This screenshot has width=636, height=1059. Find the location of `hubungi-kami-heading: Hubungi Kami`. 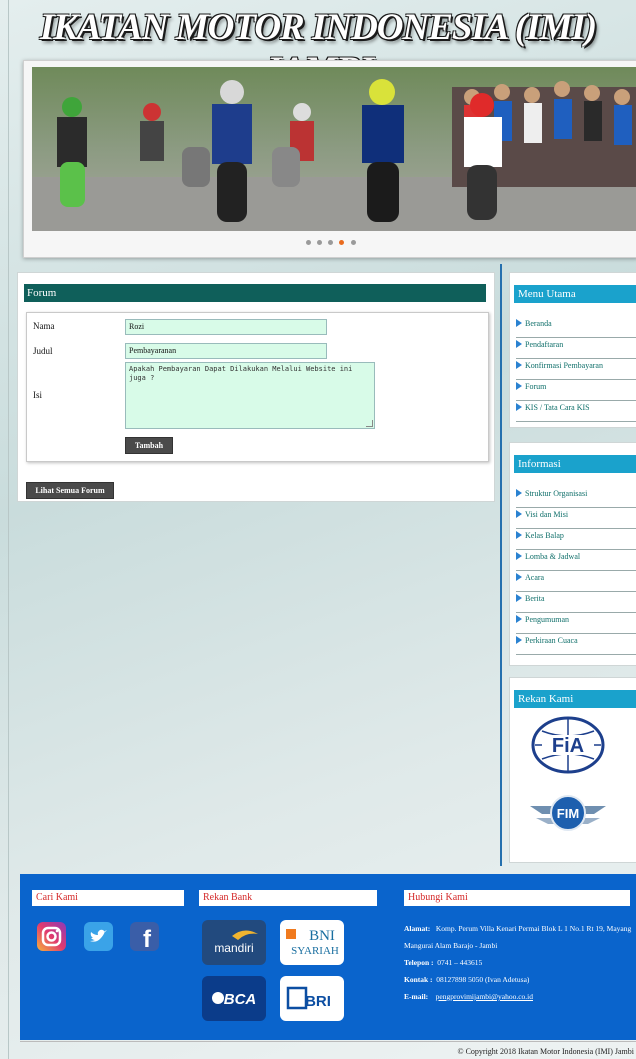

hubungi-kami-heading: Hubungi Kami is located at coordinates (517, 898).